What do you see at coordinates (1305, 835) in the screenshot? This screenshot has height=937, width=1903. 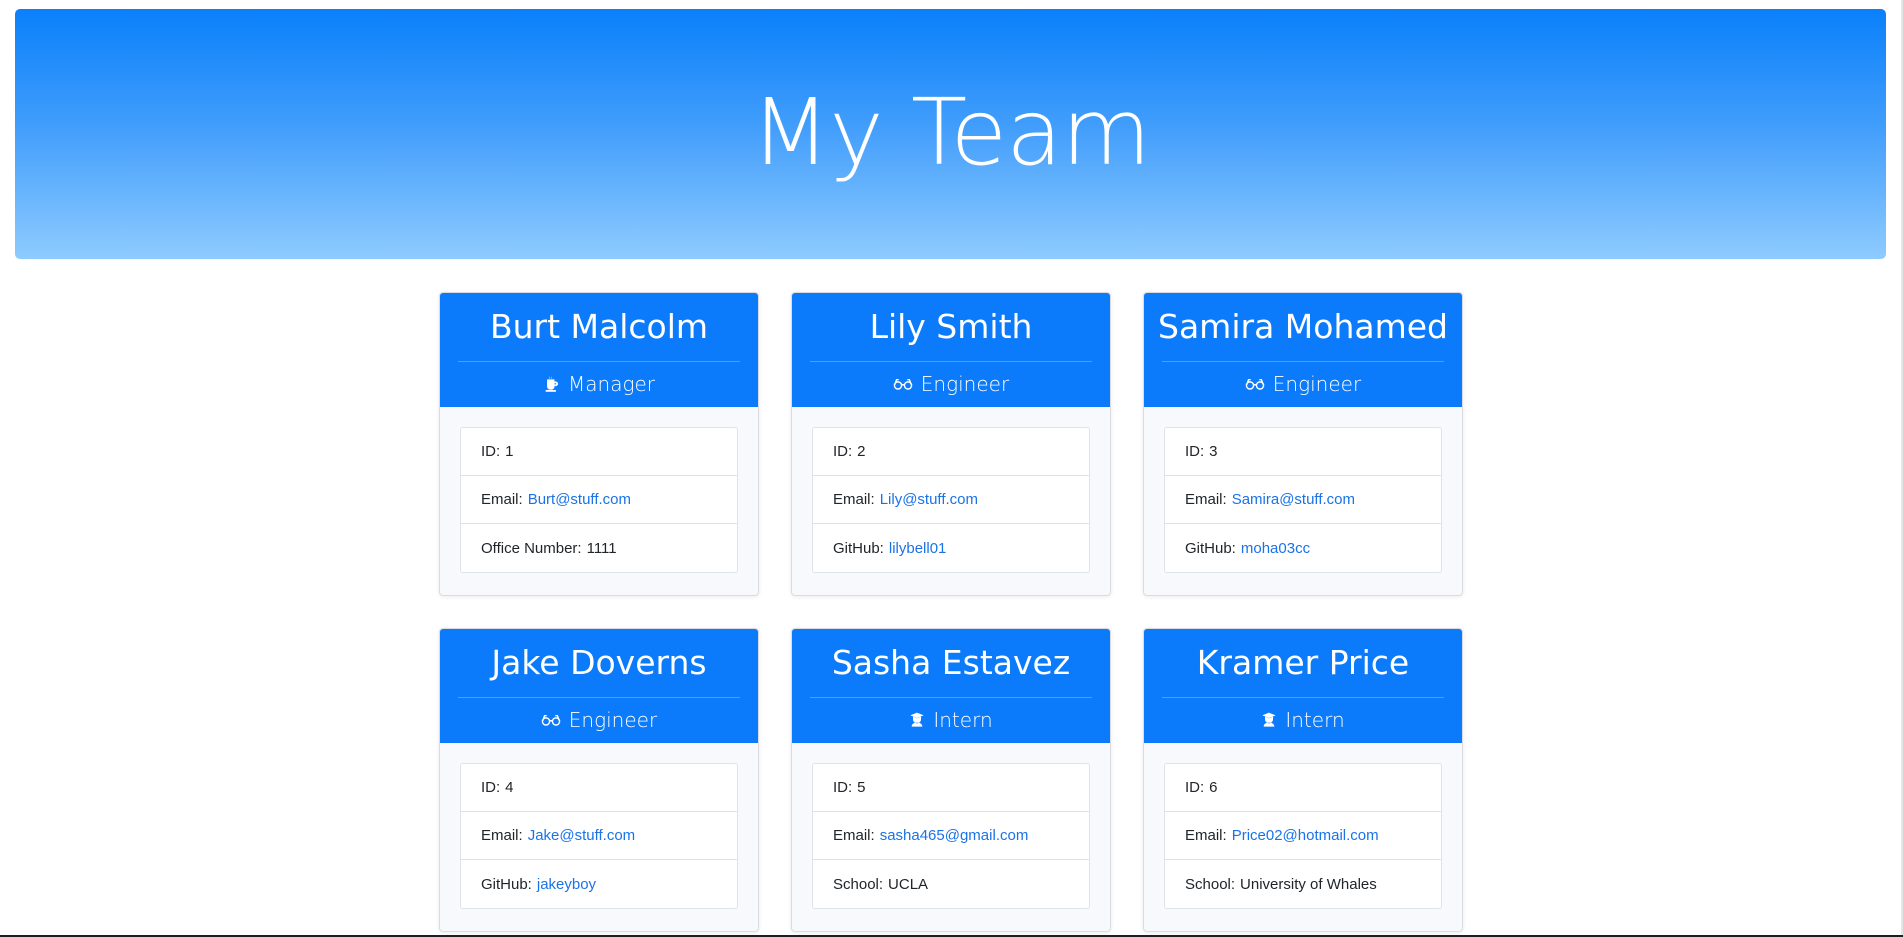 I see `email-link: Price02@hotmail.com` at bounding box center [1305, 835].